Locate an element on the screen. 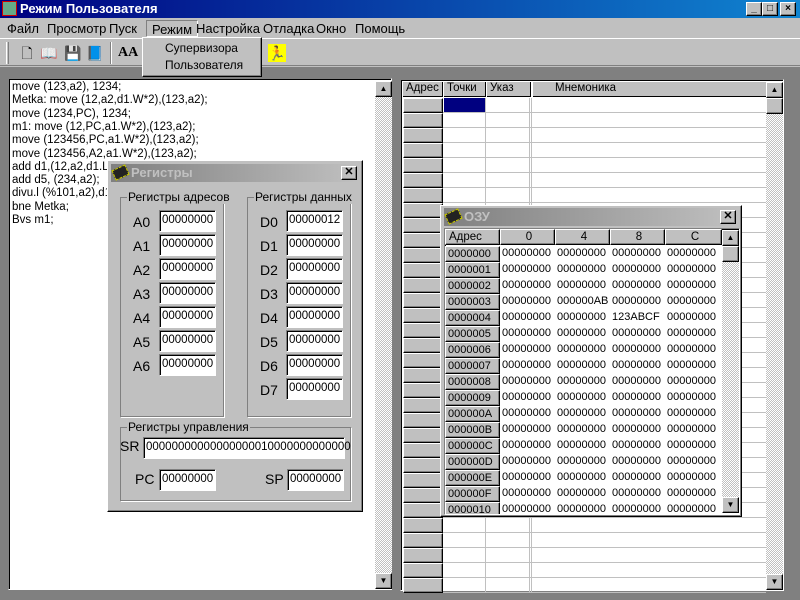 This screenshot has height=600, width=800. sp-field: 00000000 is located at coordinates (315, 480).